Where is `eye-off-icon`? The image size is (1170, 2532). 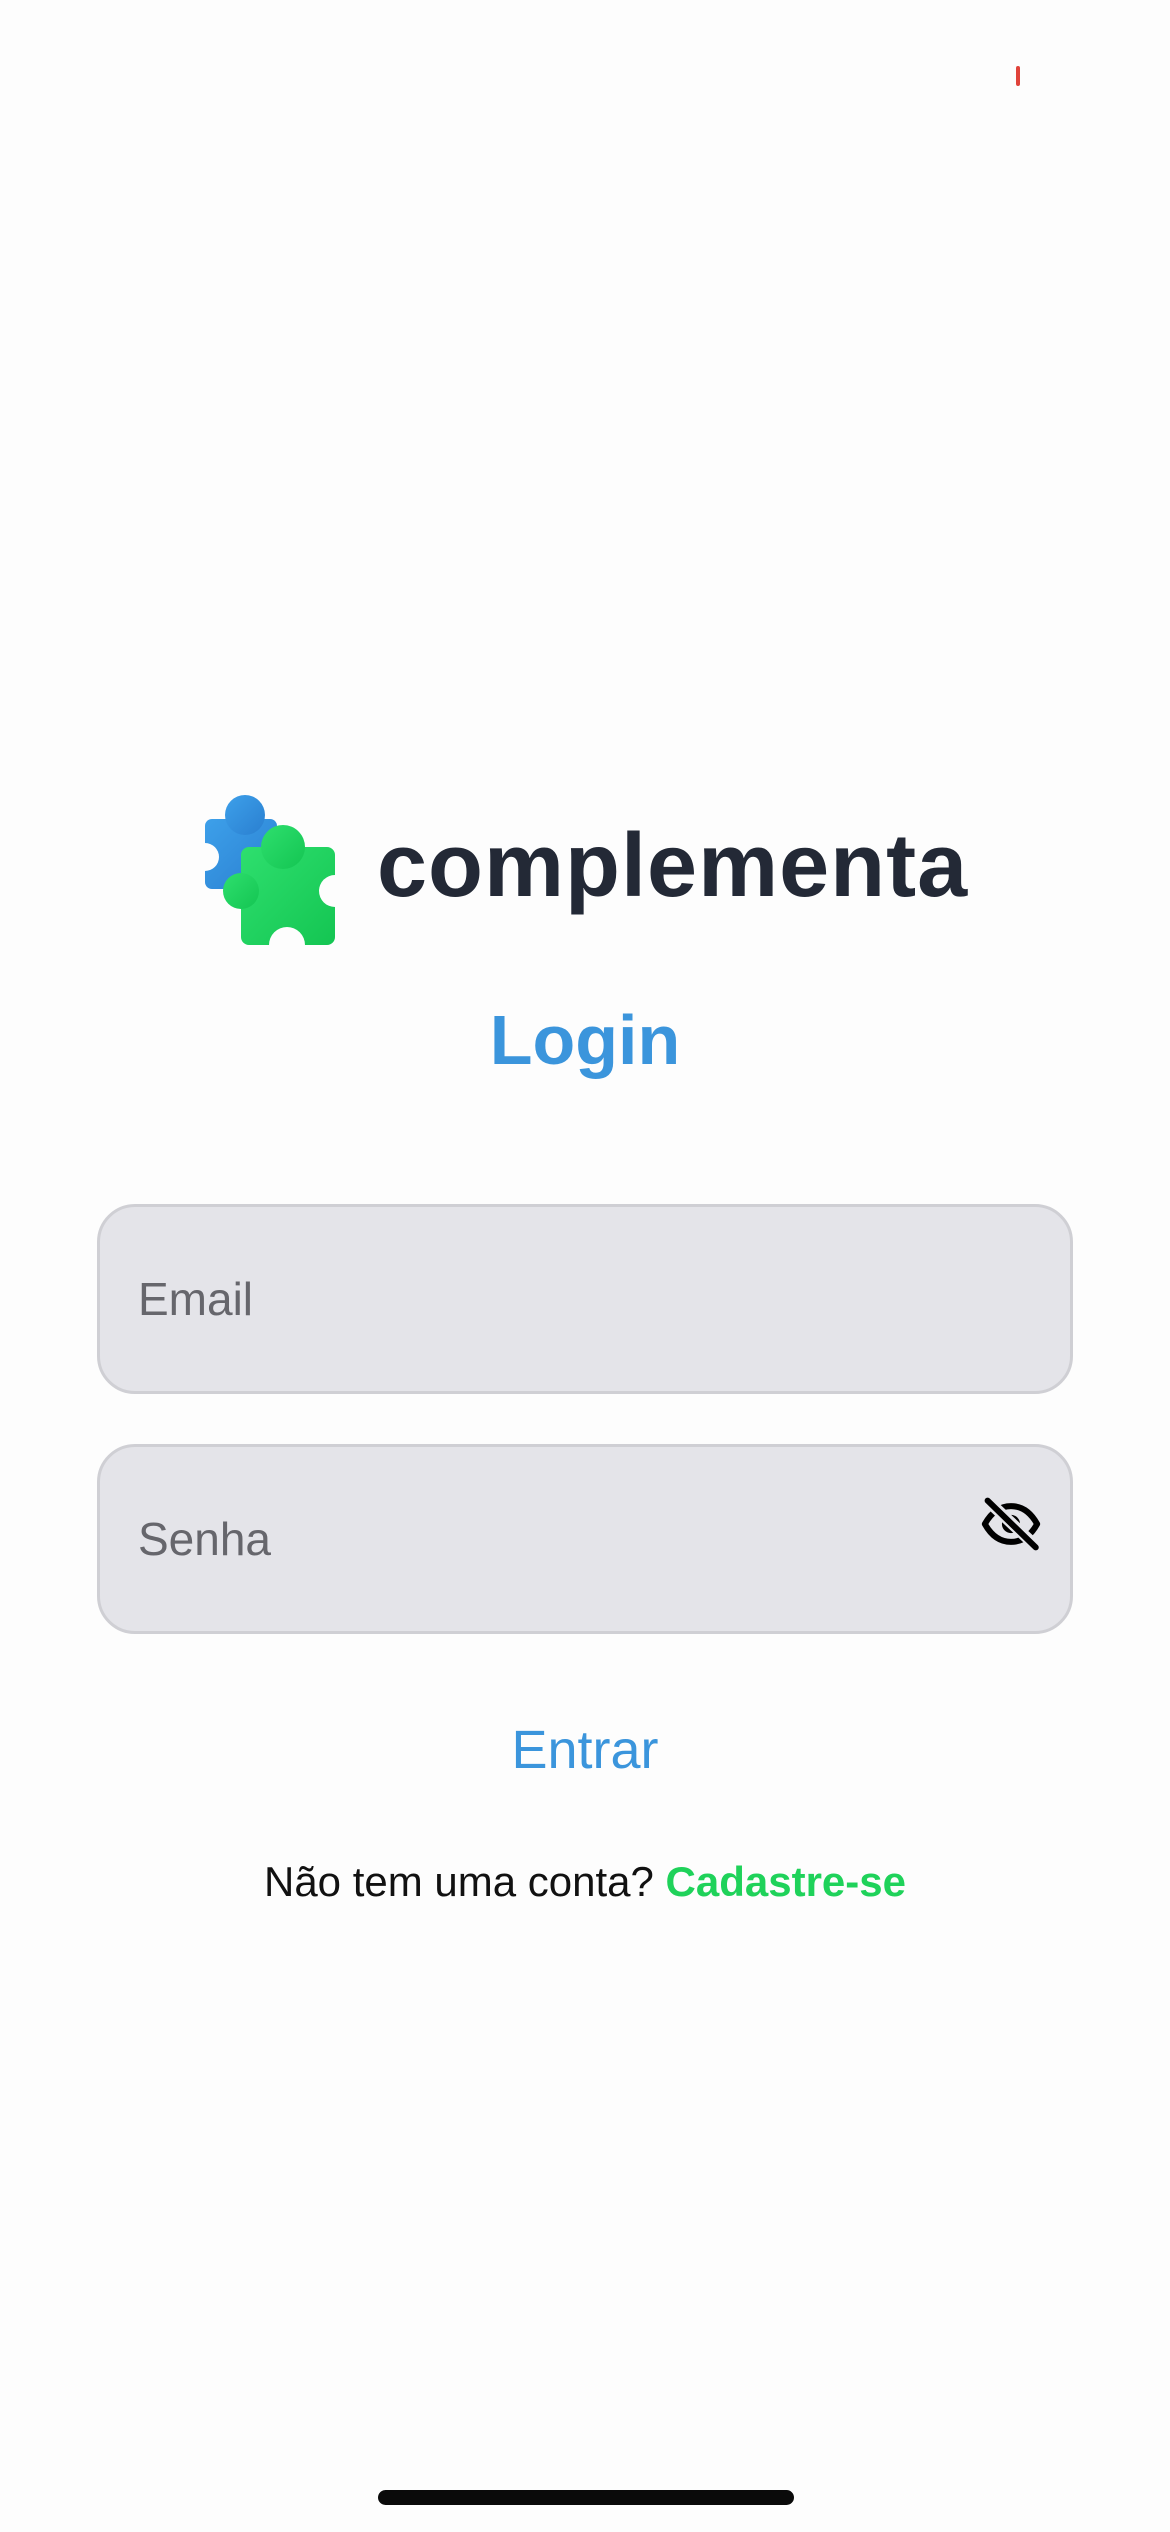 eye-off-icon is located at coordinates (1011, 1524).